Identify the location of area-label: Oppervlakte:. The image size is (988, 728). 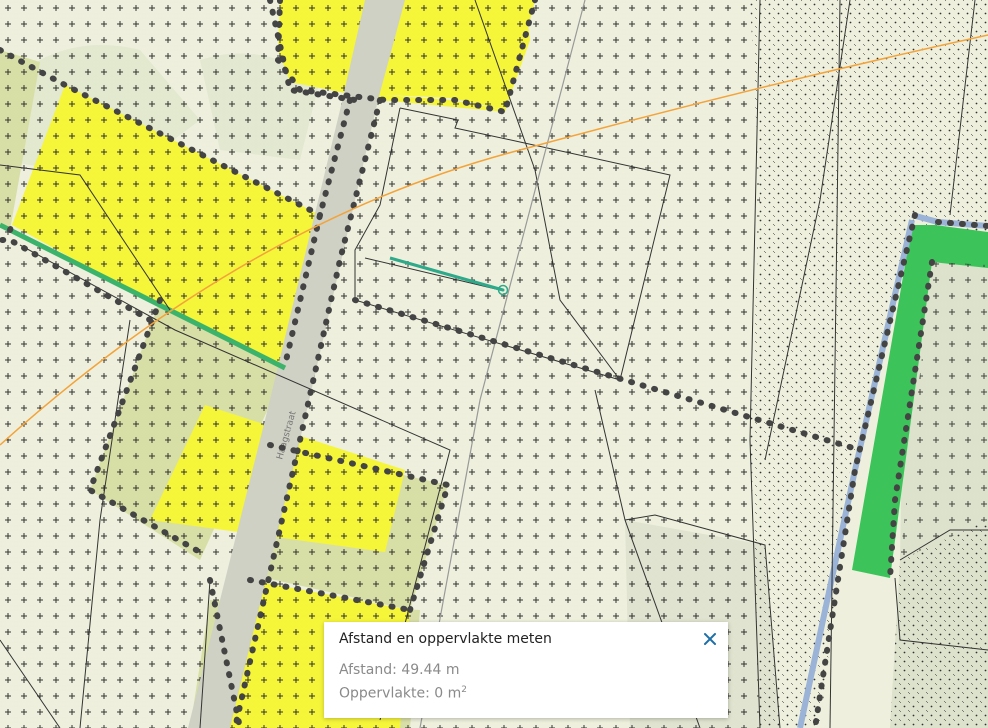
(384, 693).